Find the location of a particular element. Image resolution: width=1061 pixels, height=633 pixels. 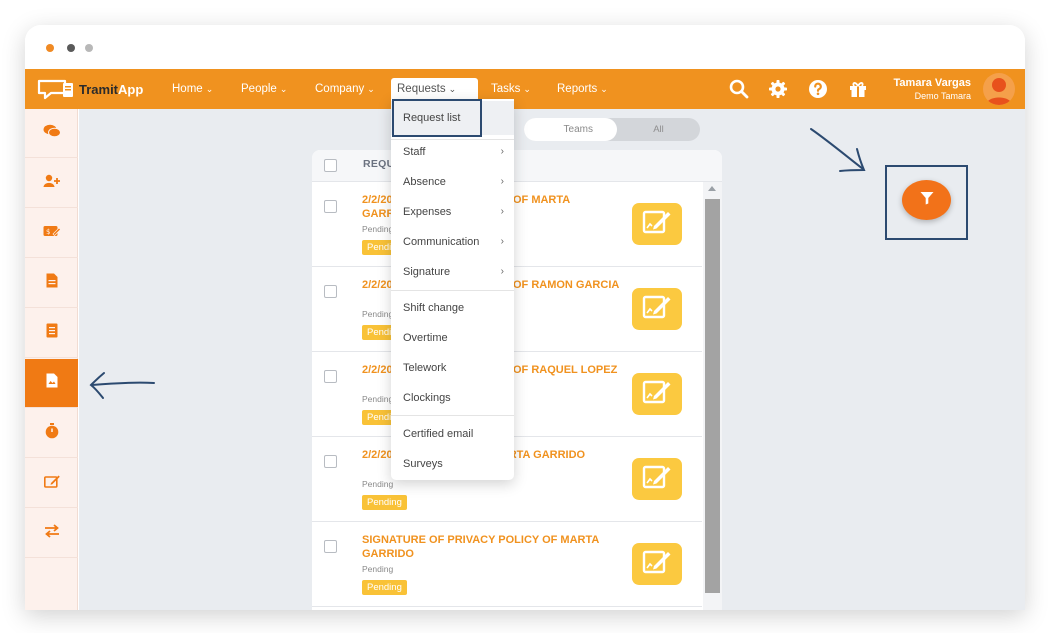

menu-item-overtime: Overtime is located at coordinates (452, 338).